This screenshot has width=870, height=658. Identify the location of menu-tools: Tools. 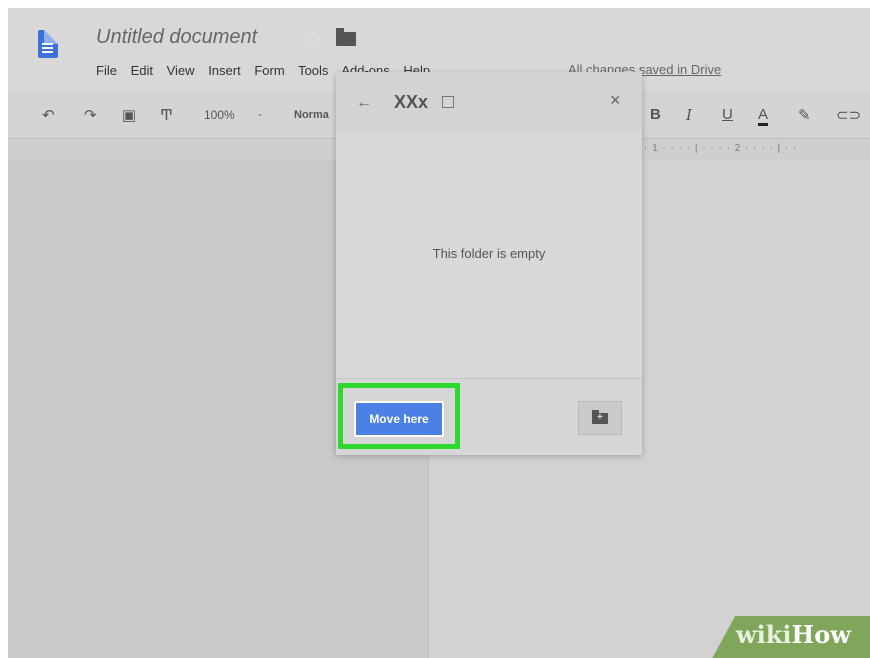
(313, 70).